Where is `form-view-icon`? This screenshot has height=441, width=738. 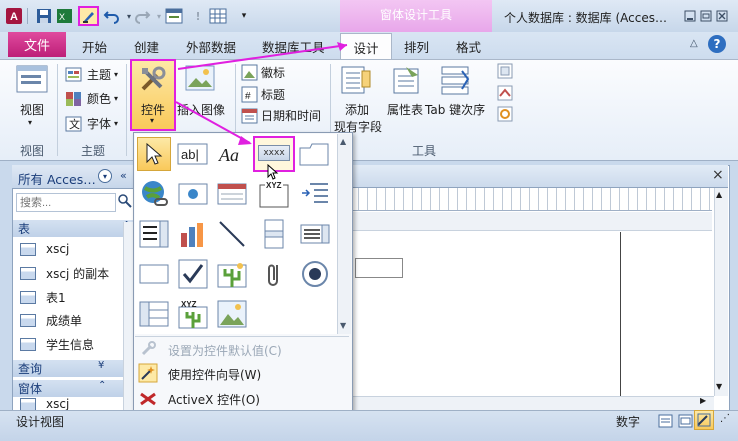
form-view-icon is located at coordinates (666, 422).